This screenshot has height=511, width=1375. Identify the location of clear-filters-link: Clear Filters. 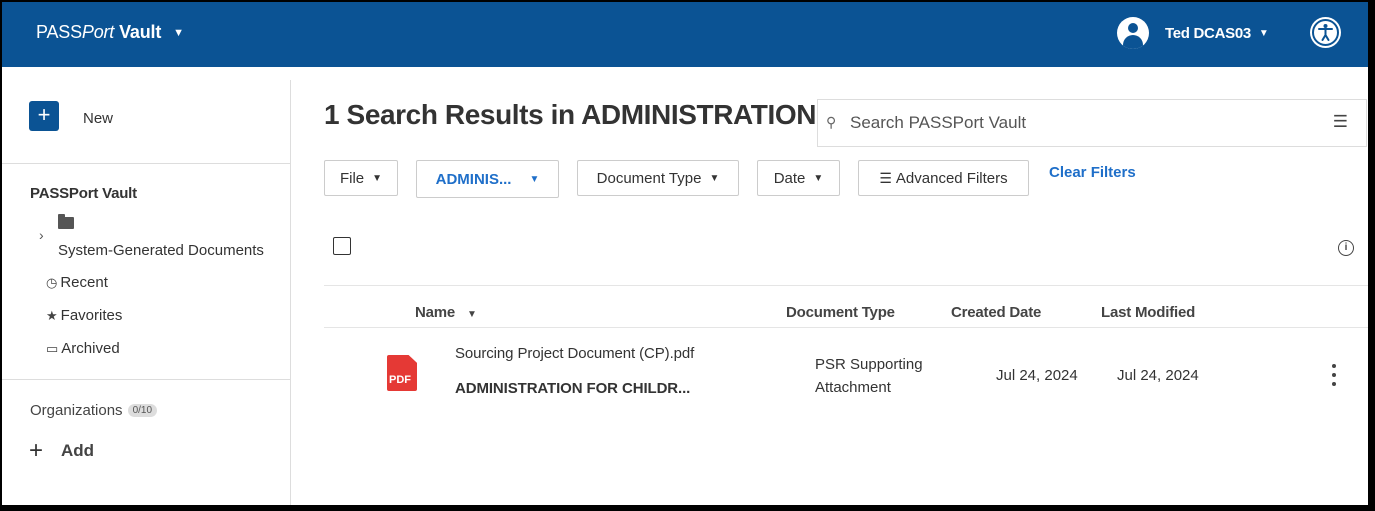
(1092, 172).